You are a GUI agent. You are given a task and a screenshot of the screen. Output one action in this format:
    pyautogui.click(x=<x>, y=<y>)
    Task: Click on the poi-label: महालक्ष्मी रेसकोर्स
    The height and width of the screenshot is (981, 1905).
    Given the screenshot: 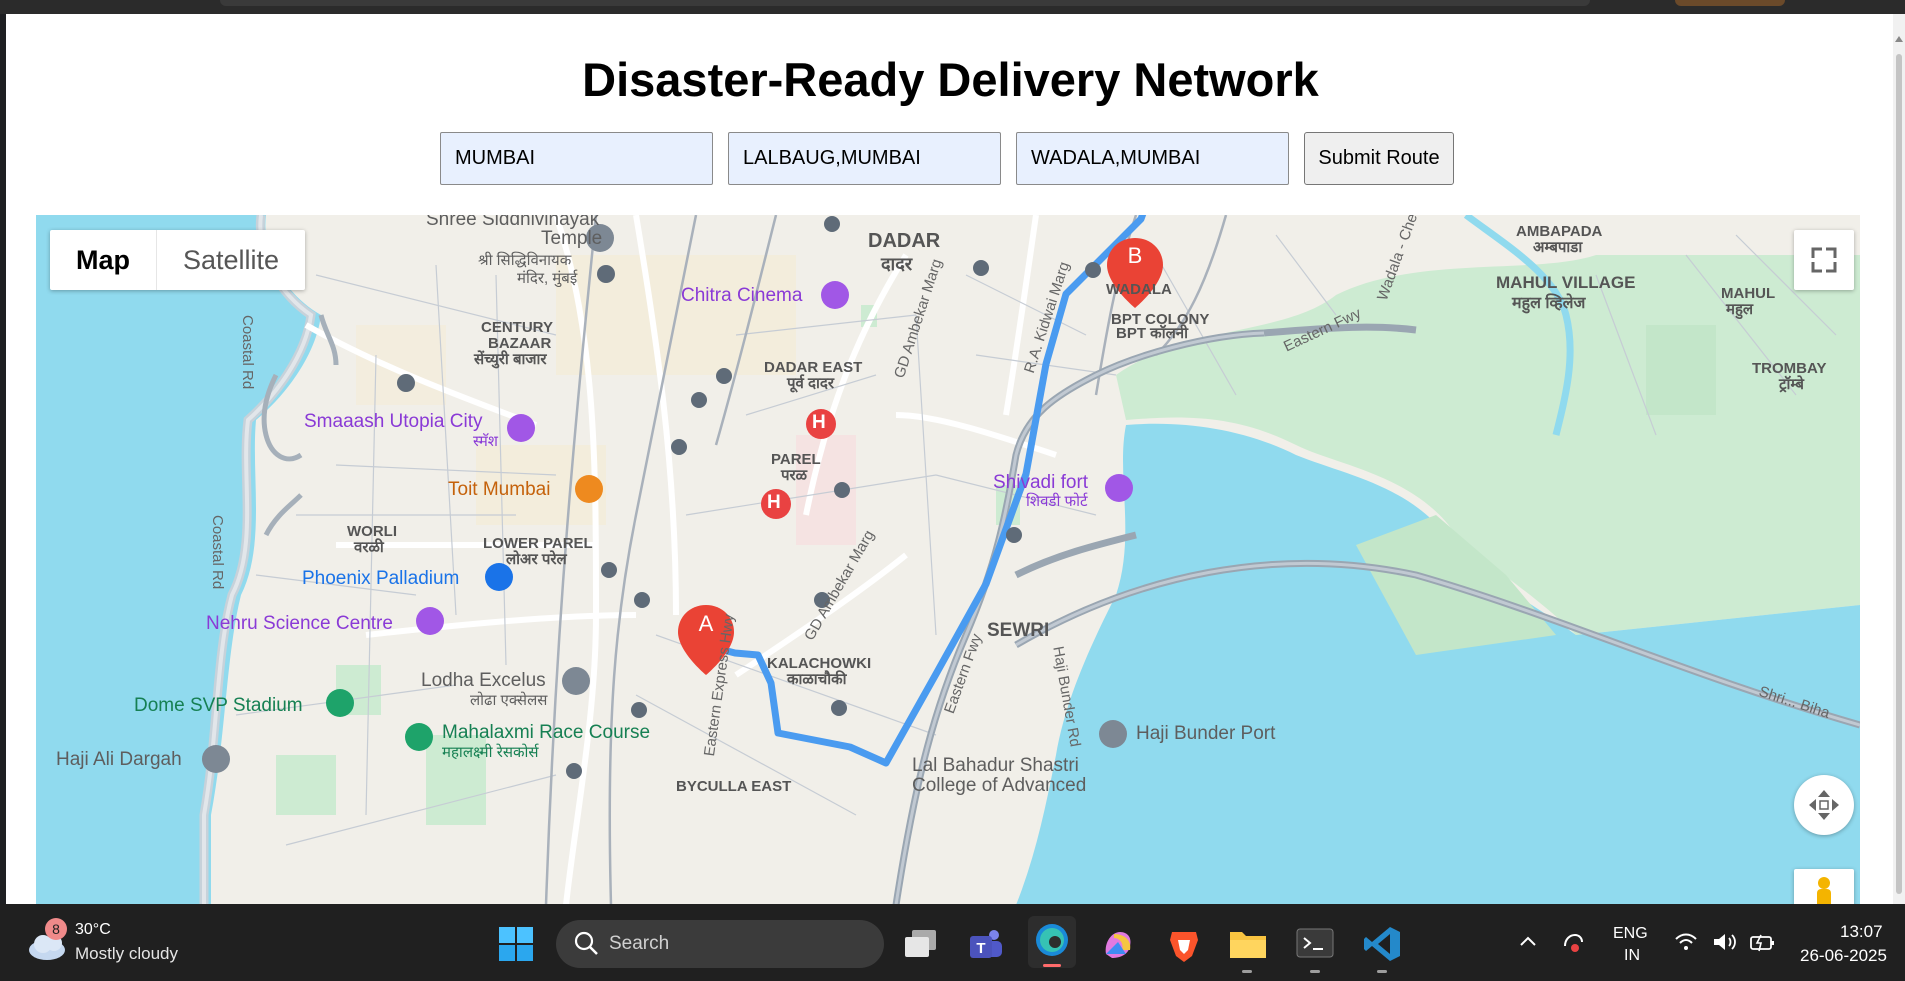 What is the action you would take?
    pyautogui.click(x=490, y=752)
    